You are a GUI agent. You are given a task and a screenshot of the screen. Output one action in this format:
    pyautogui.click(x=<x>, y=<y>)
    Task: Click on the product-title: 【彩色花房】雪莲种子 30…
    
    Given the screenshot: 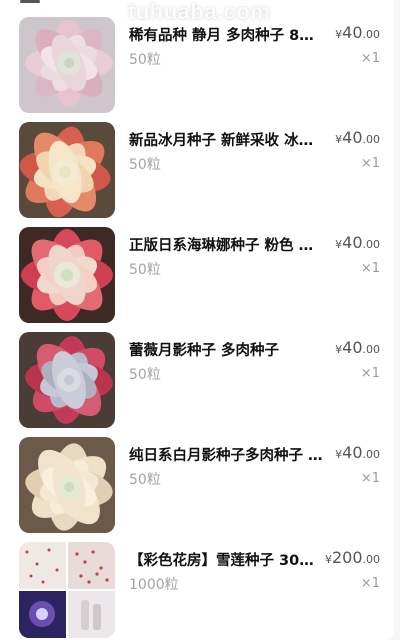 What is the action you would take?
    pyautogui.click(x=227, y=559)
    